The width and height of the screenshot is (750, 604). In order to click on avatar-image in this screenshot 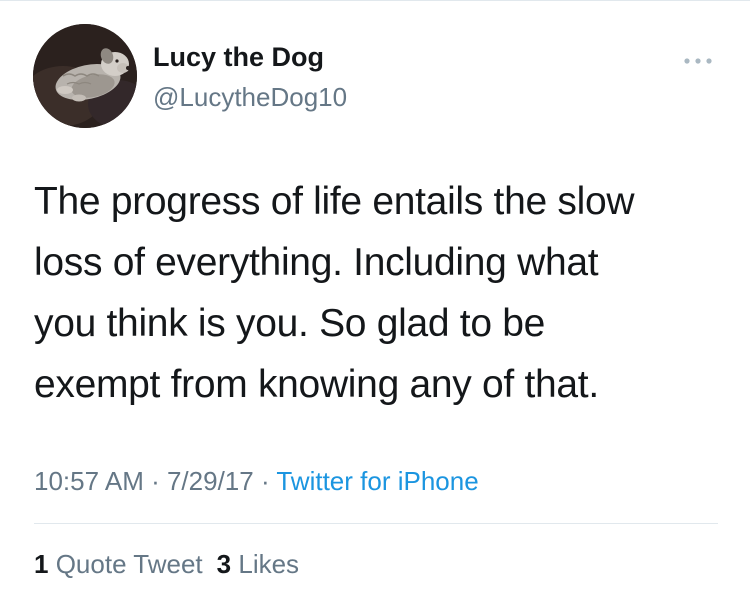, I will do `click(85, 76)`.